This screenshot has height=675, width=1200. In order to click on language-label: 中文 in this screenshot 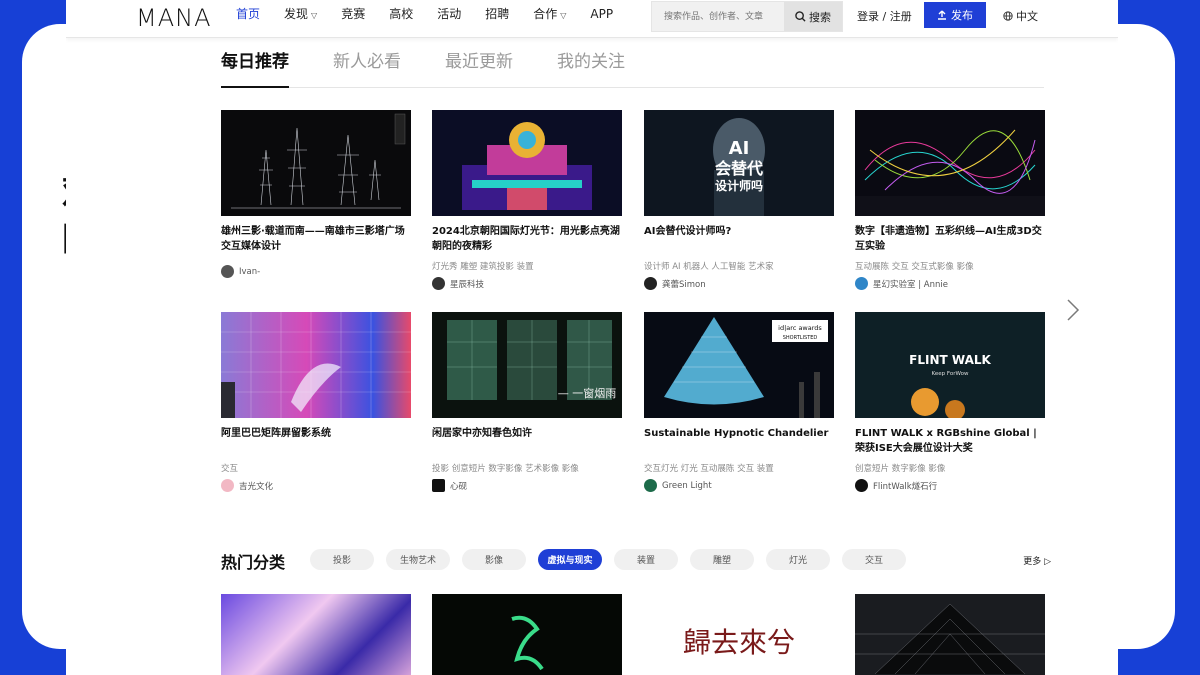, I will do `click(1027, 16)`.